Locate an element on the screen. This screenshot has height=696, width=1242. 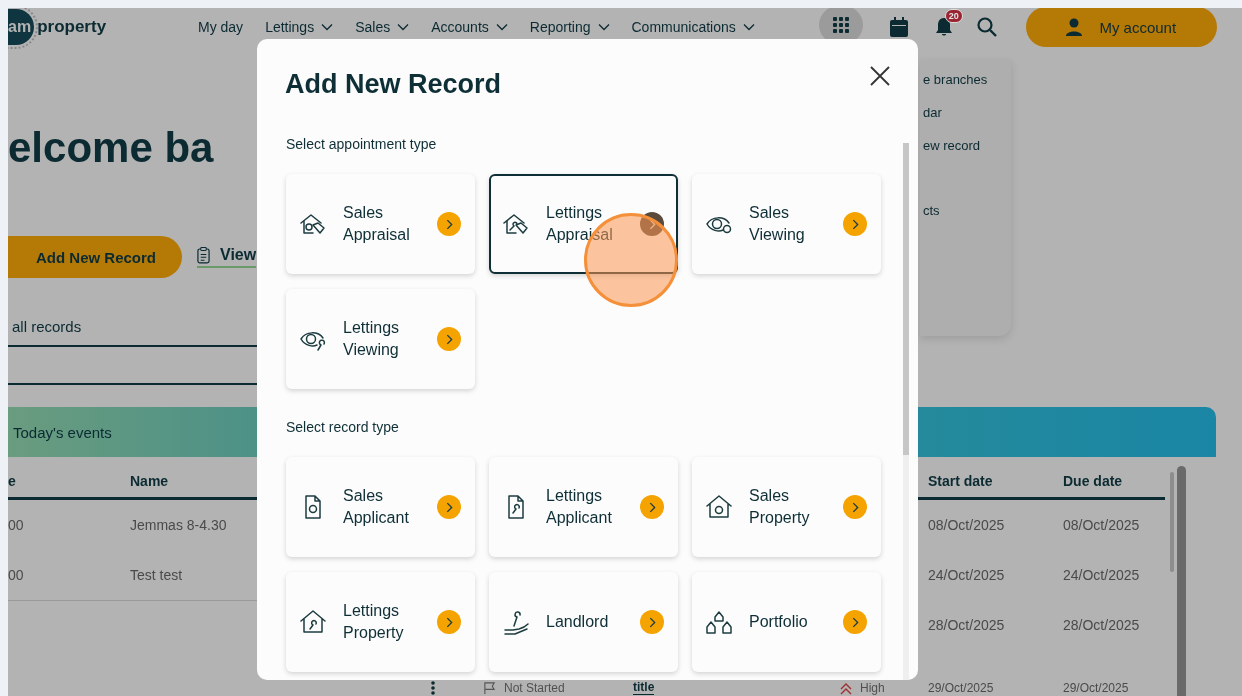
record-type-card: Lettings Applicant is located at coordinates (583, 507).